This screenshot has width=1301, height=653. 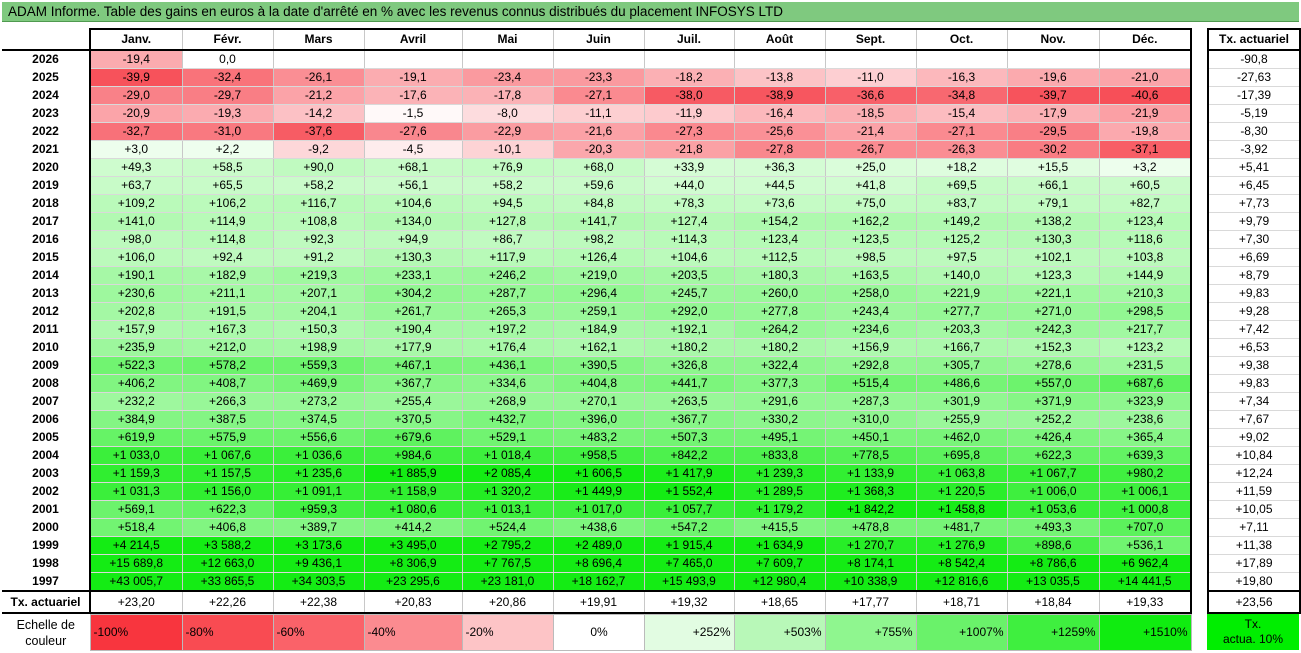 What do you see at coordinates (1053, 419) in the screenshot?
I see `gain-cell: +252,2` at bounding box center [1053, 419].